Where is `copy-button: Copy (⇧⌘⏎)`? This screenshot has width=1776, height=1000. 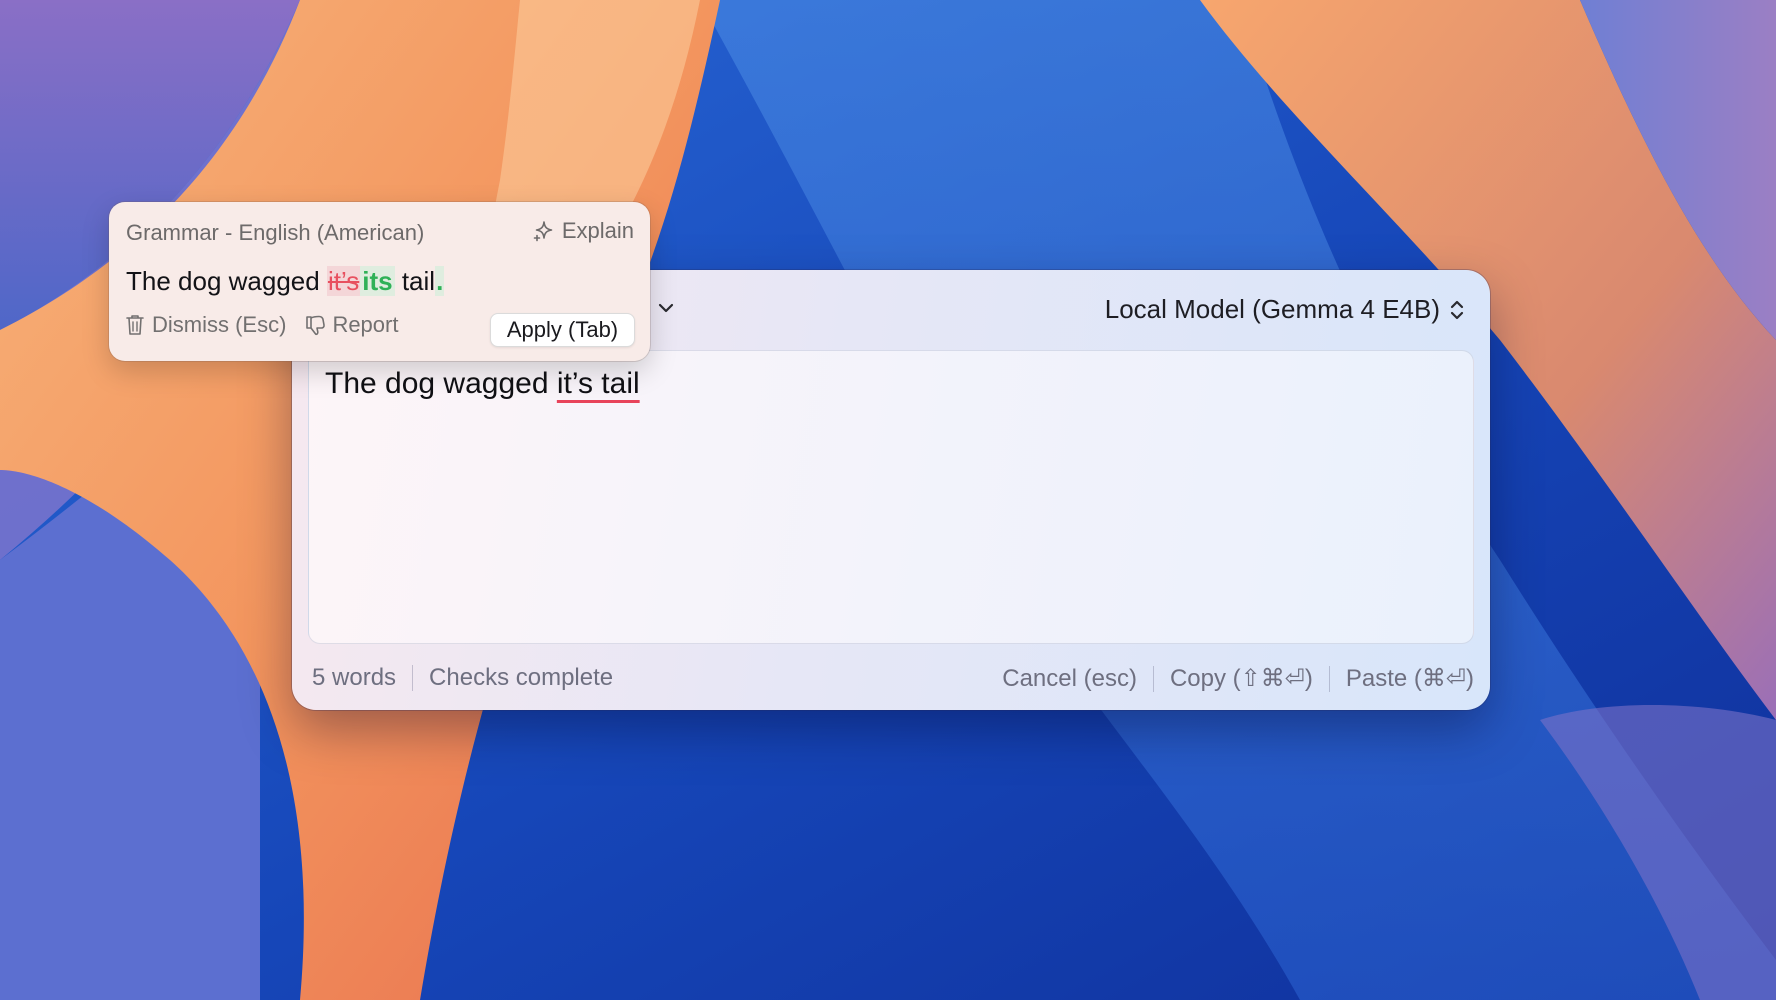
copy-button: Copy (⇧⌘⏎) is located at coordinates (1241, 678).